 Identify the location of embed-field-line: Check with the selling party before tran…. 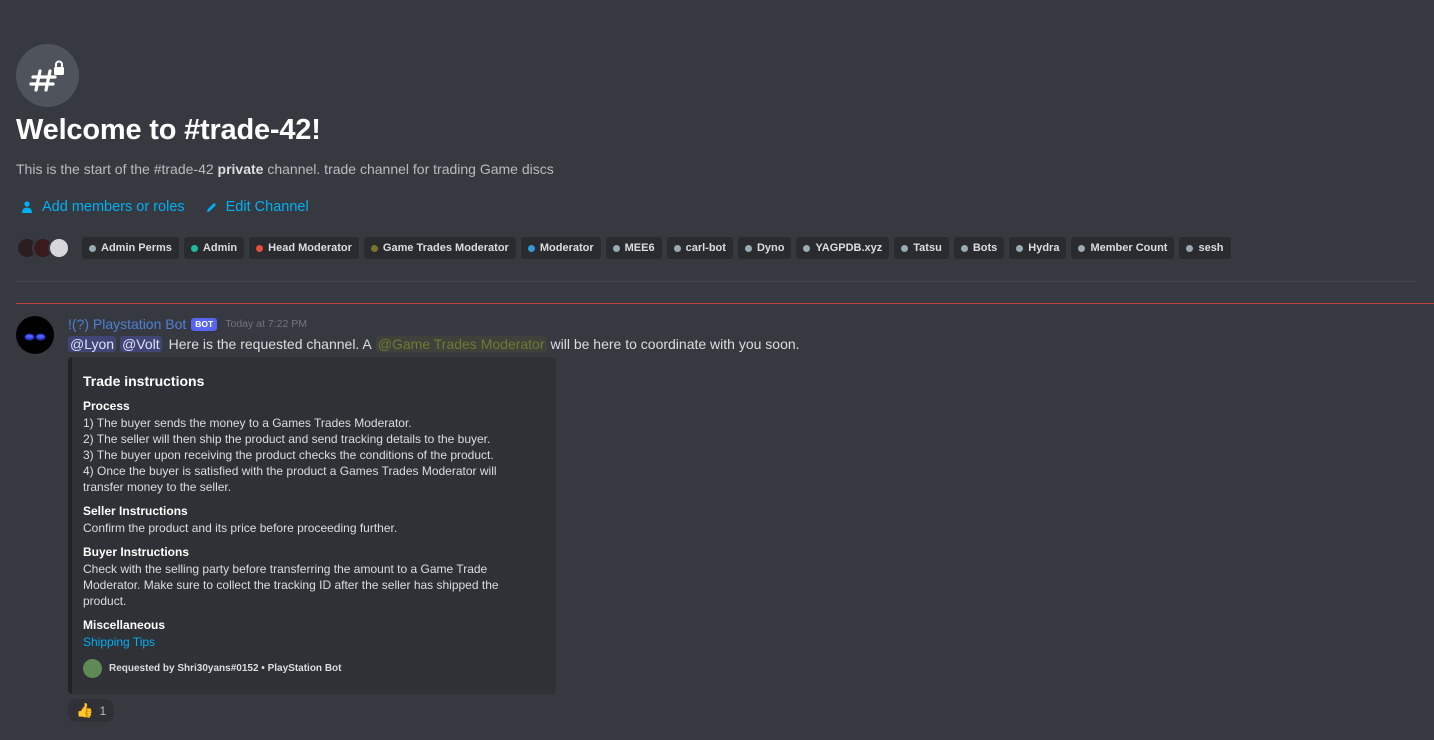
(285, 569).